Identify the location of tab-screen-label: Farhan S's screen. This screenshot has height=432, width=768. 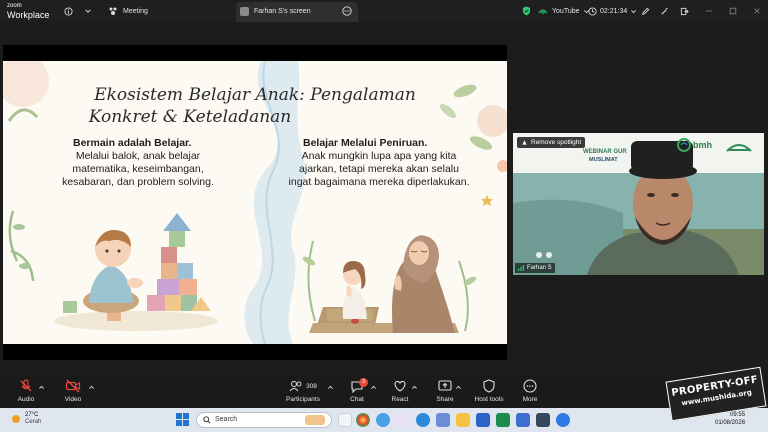
(282, 11).